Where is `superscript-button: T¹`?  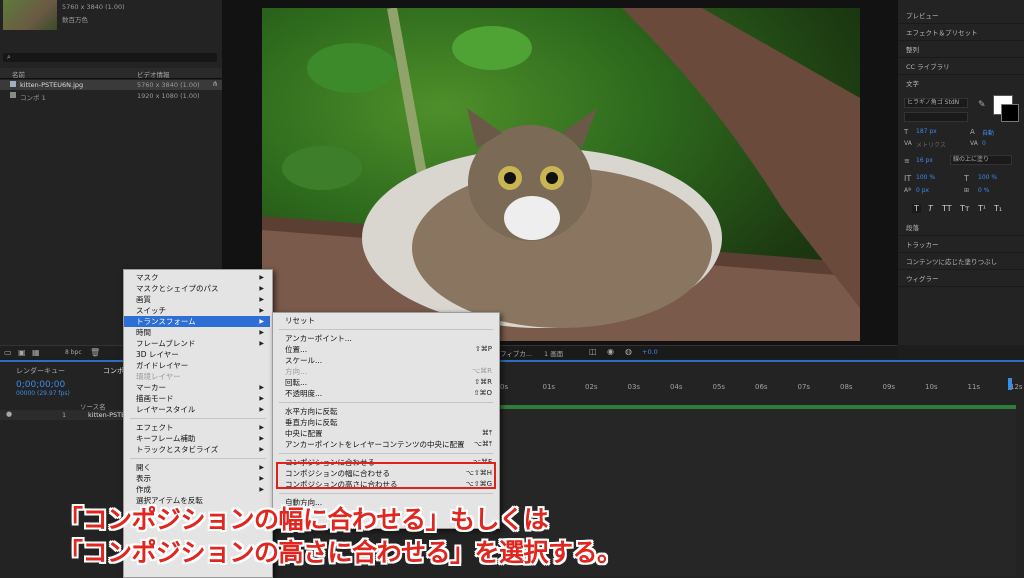
superscript-button: T¹ is located at coordinates (982, 208).